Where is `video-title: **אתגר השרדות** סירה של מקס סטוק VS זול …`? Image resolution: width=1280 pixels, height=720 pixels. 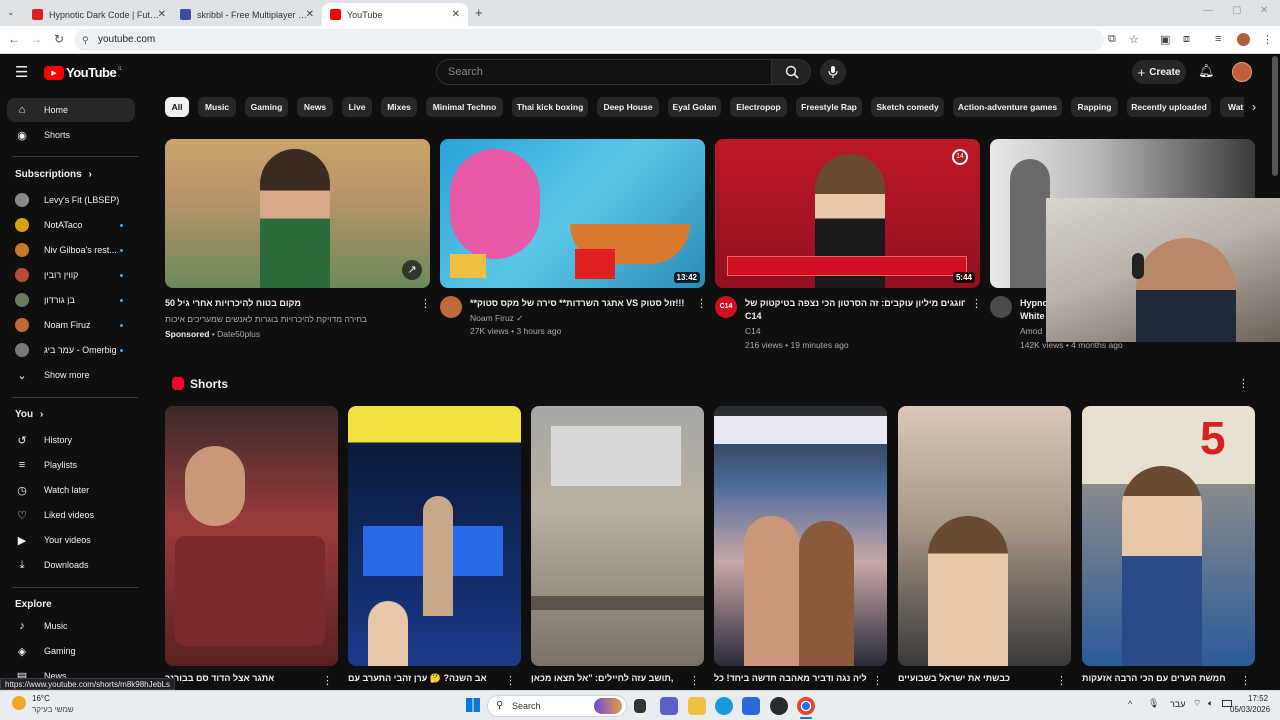 video-title: **אתגר השרדות** סירה של מקס סטוק VS זול … is located at coordinates (580, 303).